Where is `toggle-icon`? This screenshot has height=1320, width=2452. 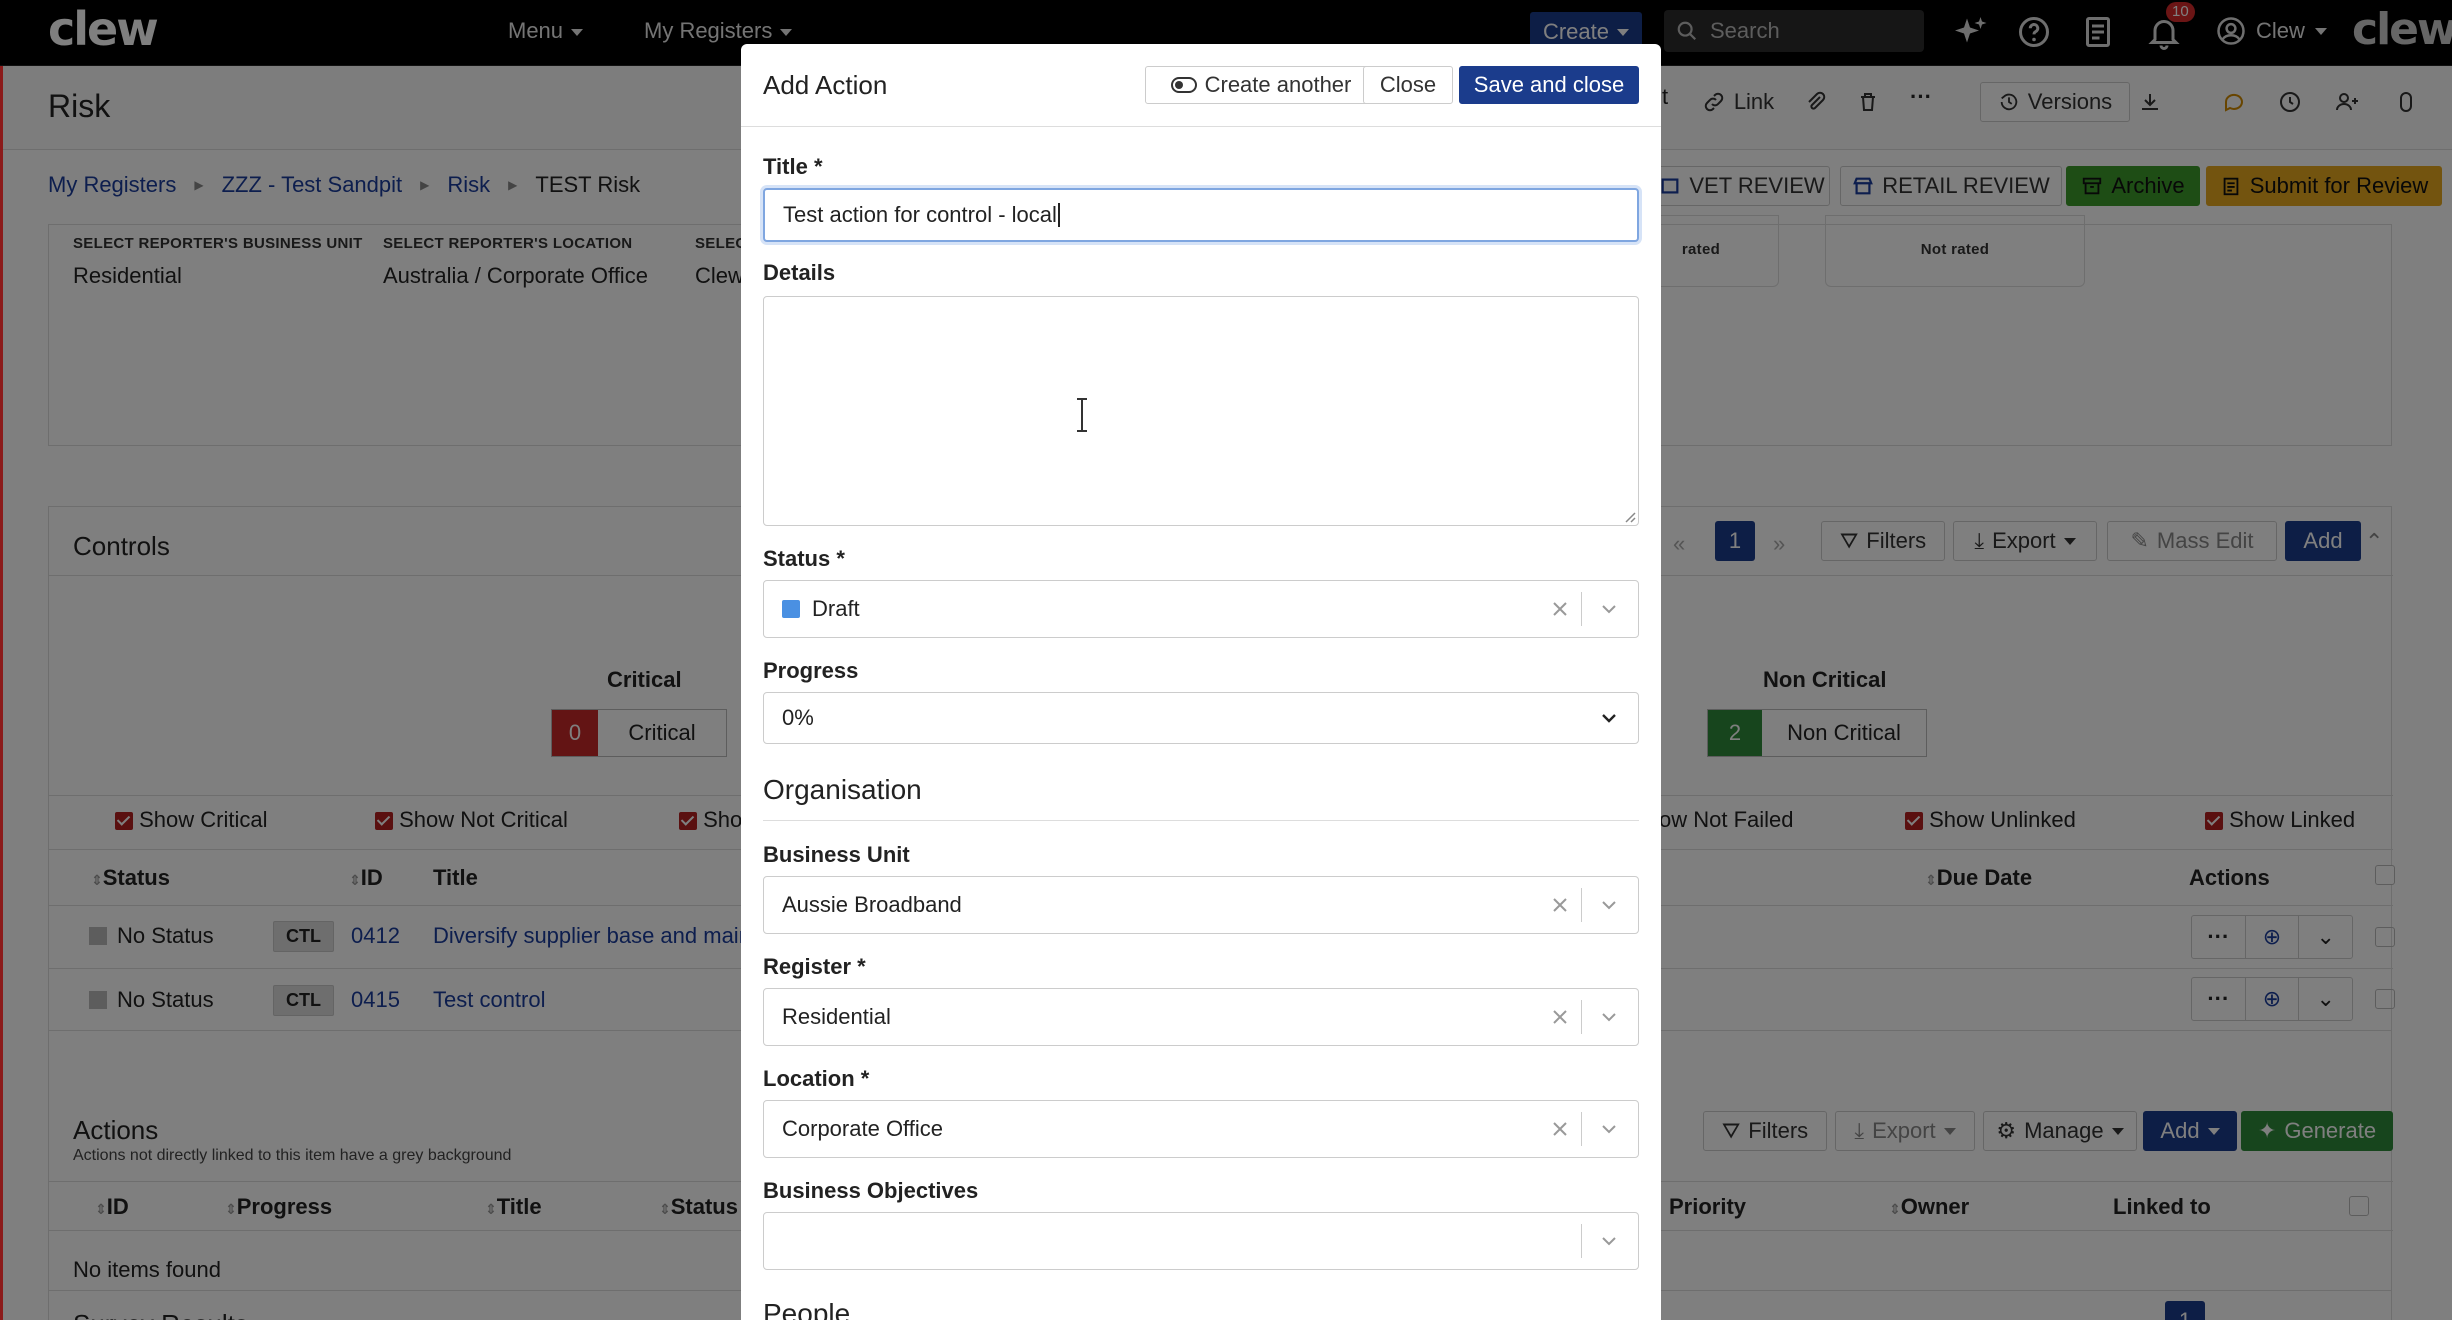
toggle-icon is located at coordinates (1183, 85).